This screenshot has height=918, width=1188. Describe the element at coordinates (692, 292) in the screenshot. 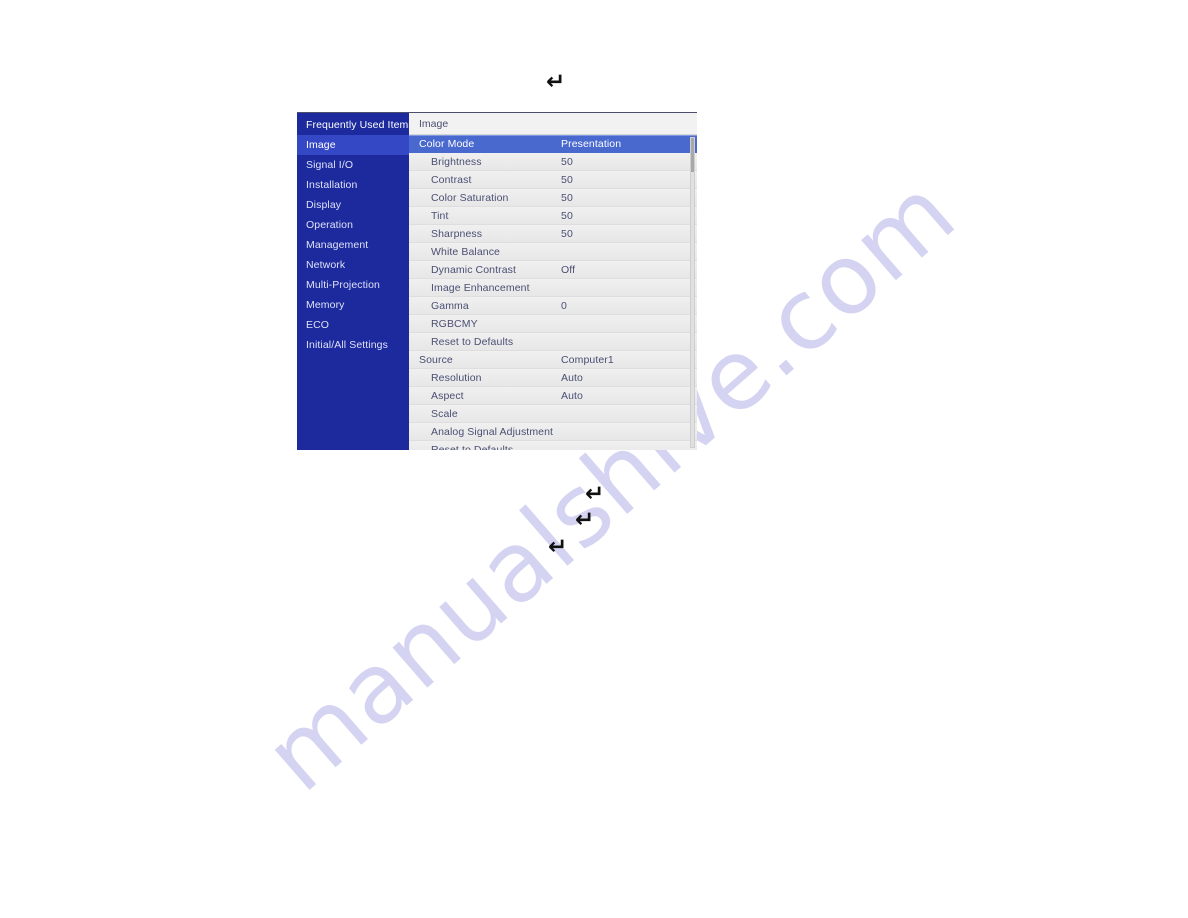

I see `osd-scrollbar` at that location.